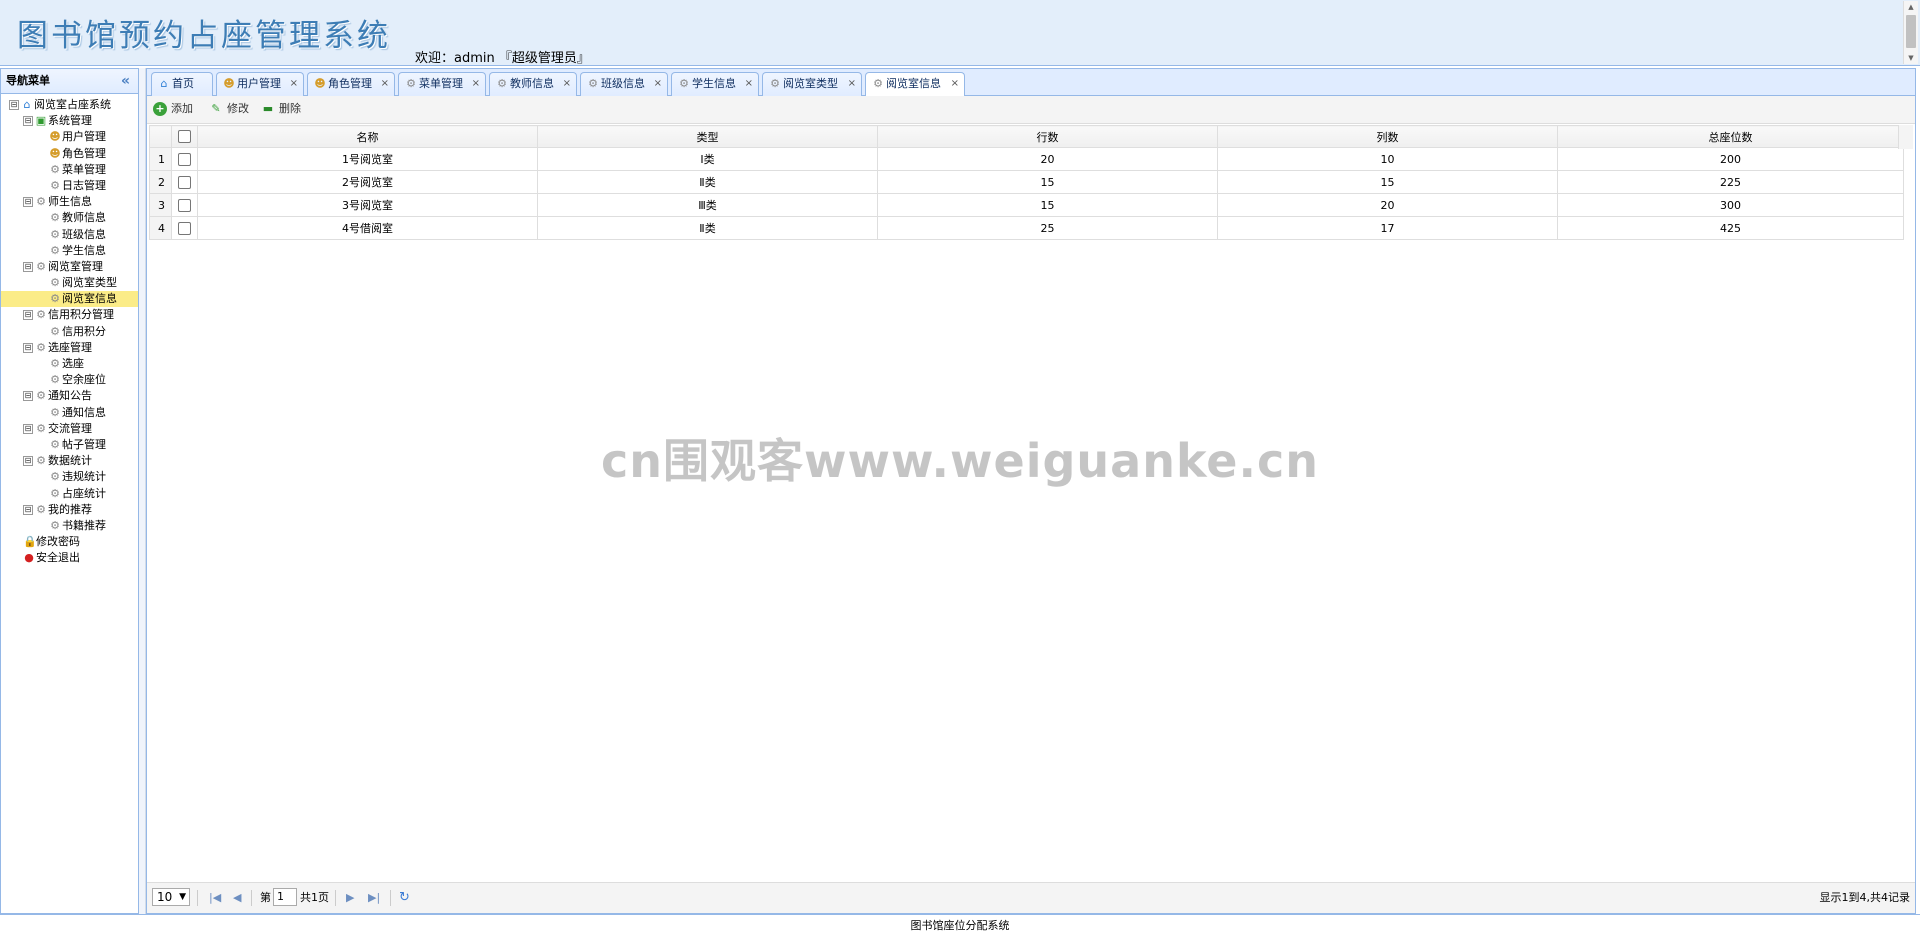 This screenshot has width=1920, height=938. Describe the element at coordinates (960, 33) in the screenshot. I see `header: 图书馆预约占座管理系统 欢迎：admin 『超级管理员』 ▲ ▼` at that location.